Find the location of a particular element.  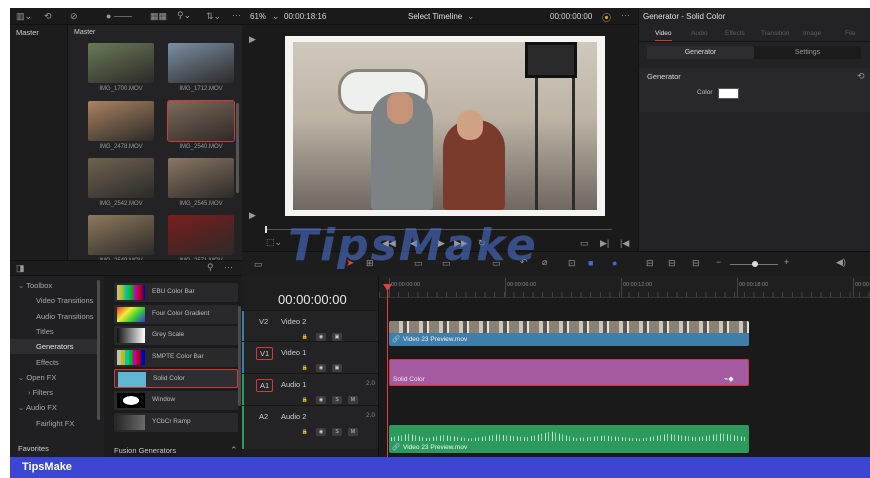

timeline-zoom-knob is located at coordinates (755, 264).